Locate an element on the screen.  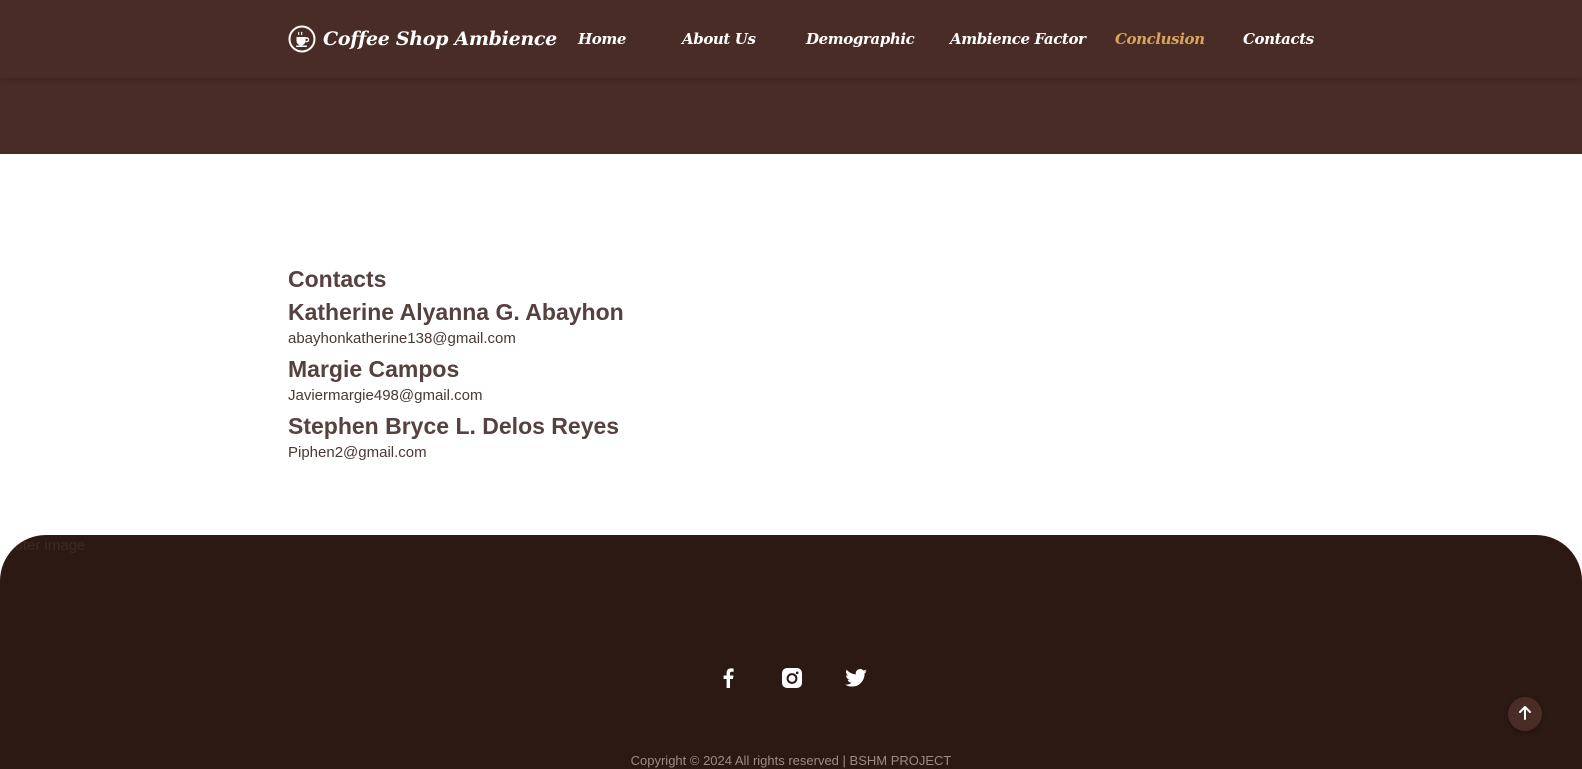
nav-ambience-factor: Ambience Factor is located at coordinates (1018, 39).